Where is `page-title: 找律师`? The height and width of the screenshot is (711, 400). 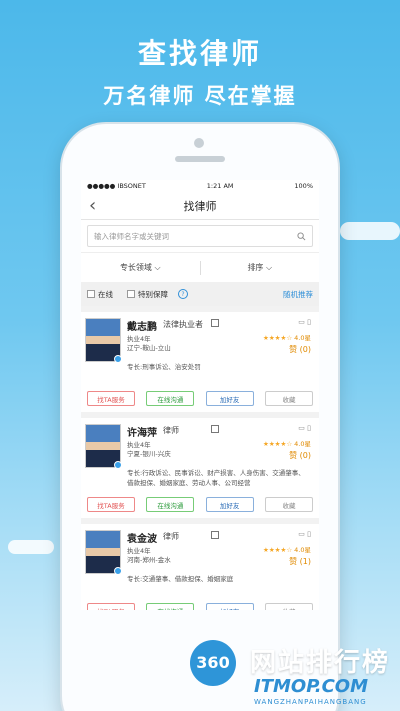
page-title: 找律师 is located at coordinates (200, 206).